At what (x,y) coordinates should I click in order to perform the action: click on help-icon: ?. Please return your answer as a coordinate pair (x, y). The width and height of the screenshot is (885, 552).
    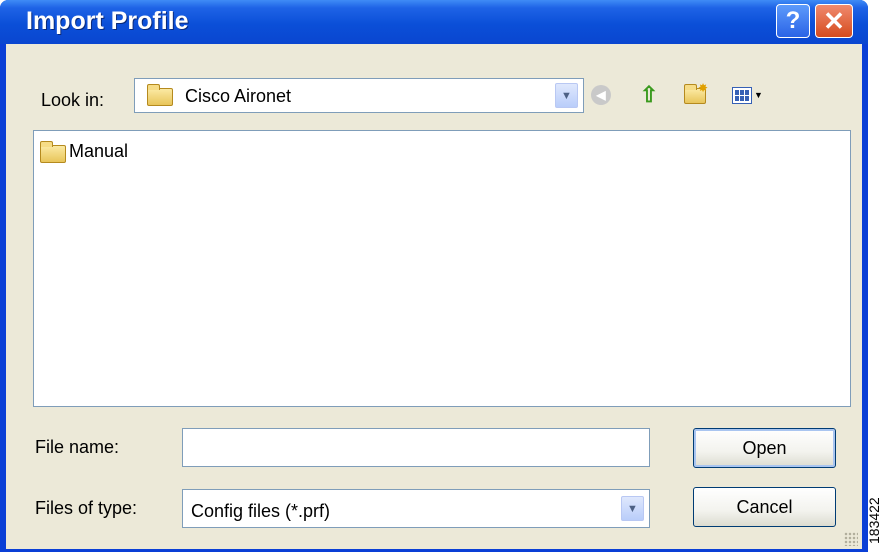
    Looking at the image, I should click on (793, 20).